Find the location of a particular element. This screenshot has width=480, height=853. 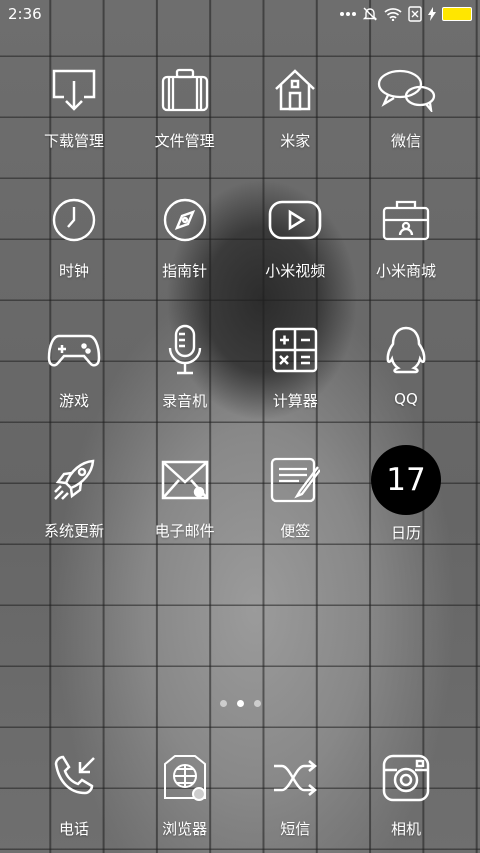

shop-icon is located at coordinates (406, 220).